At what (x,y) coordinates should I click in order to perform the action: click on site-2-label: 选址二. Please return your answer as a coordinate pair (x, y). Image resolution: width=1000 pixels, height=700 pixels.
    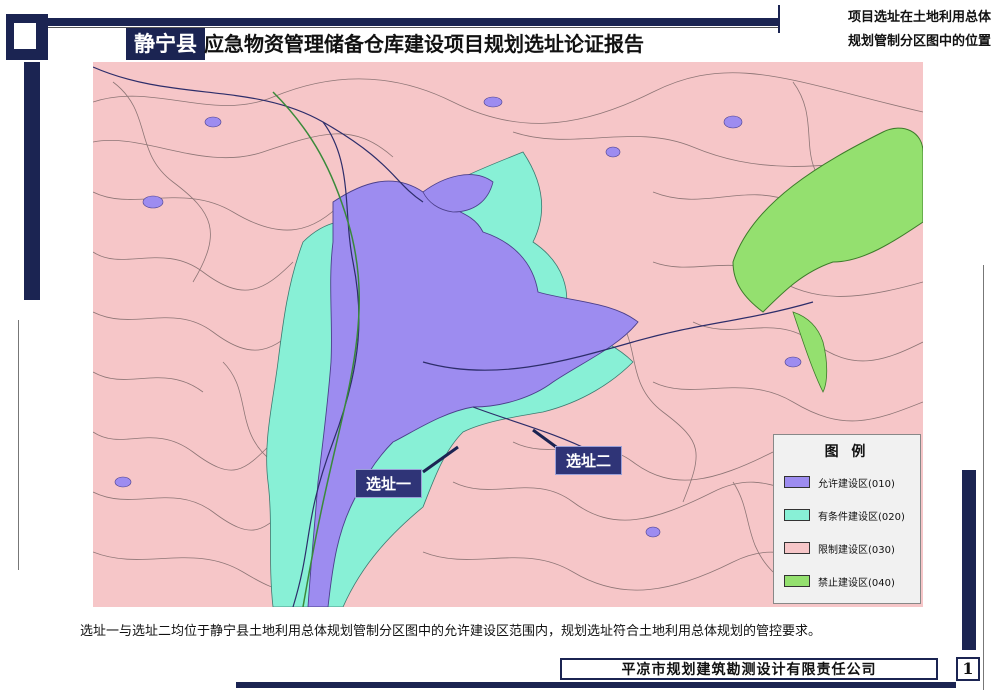
    Looking at the image, I should click on (589, 460).